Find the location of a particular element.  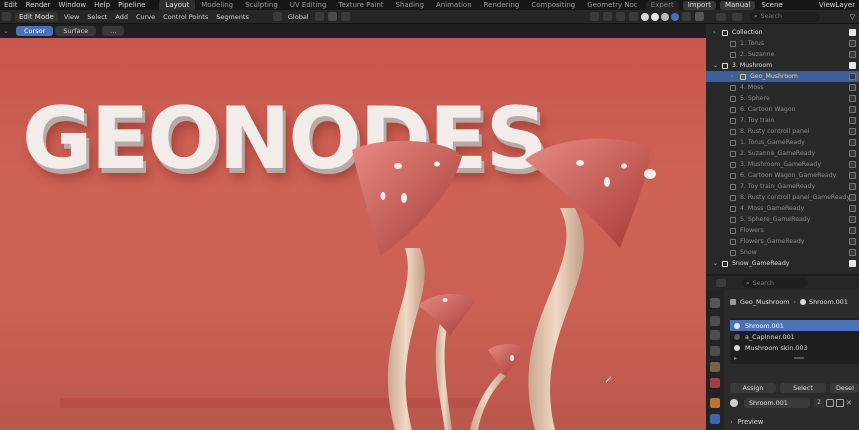

menu-help: Help is located at coordinates (102, 5).